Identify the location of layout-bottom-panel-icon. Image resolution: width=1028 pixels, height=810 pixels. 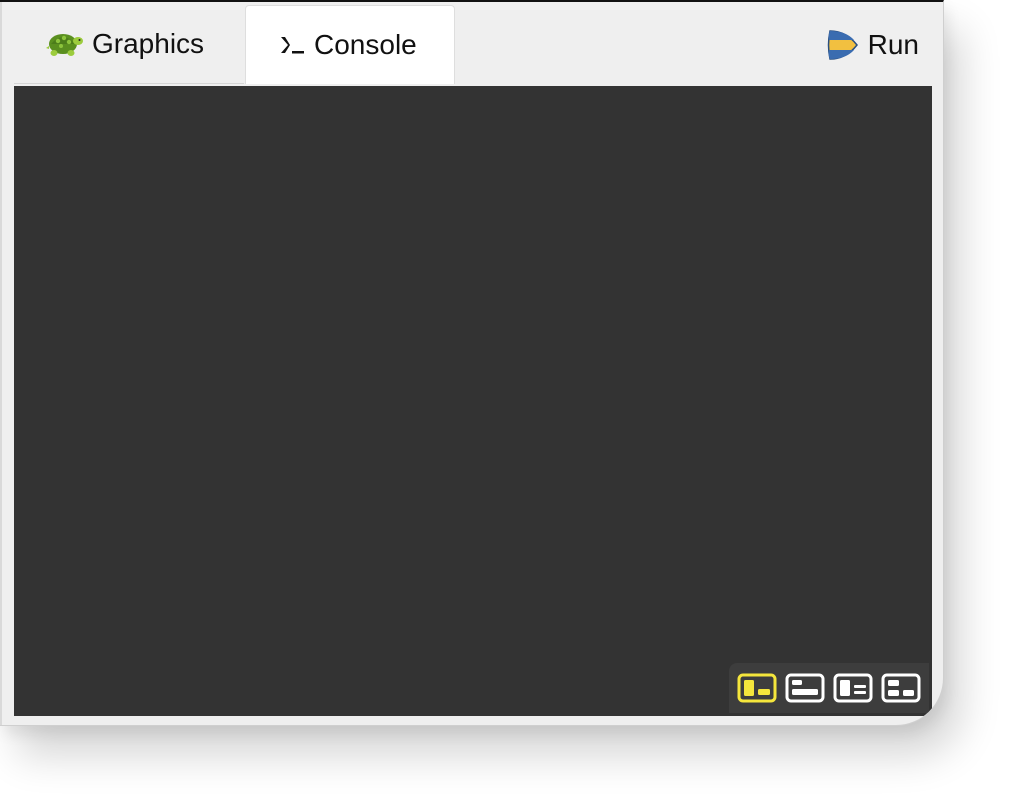
(805, 688).